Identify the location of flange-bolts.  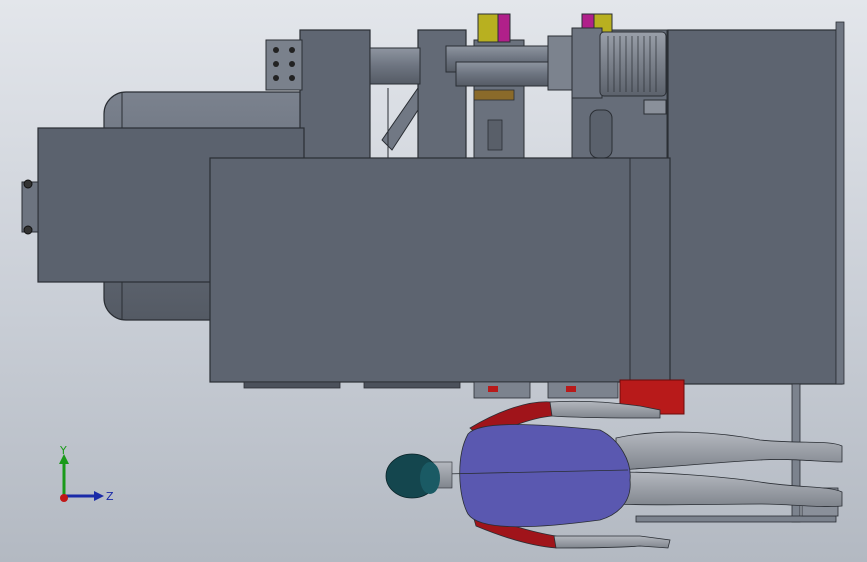
(284, 65).